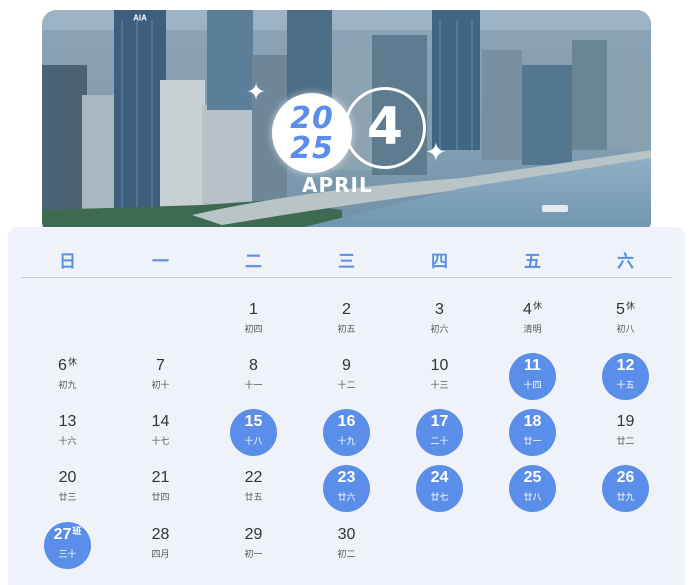 The height and width of the screenshot is (585, 692). I want to click on day-number: 5休, so click(625, 310).